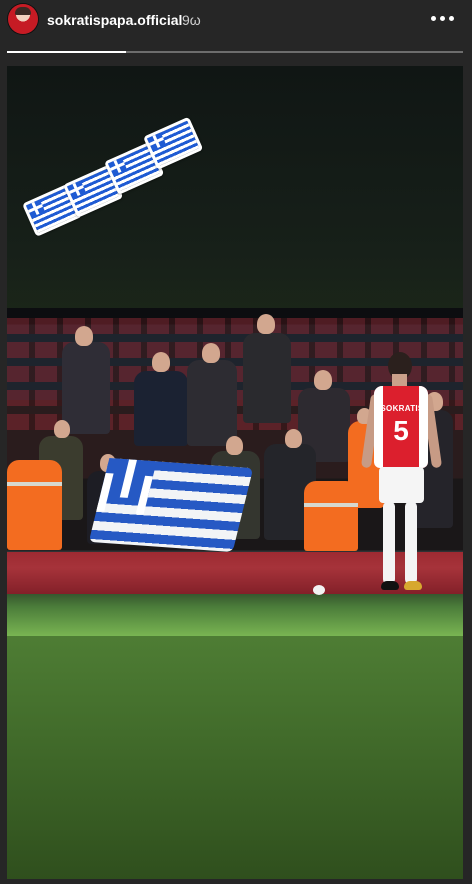 This screenshot has height=884, width=472. I want to click on shirt-name: SOKRATIS, so click(402, 408).